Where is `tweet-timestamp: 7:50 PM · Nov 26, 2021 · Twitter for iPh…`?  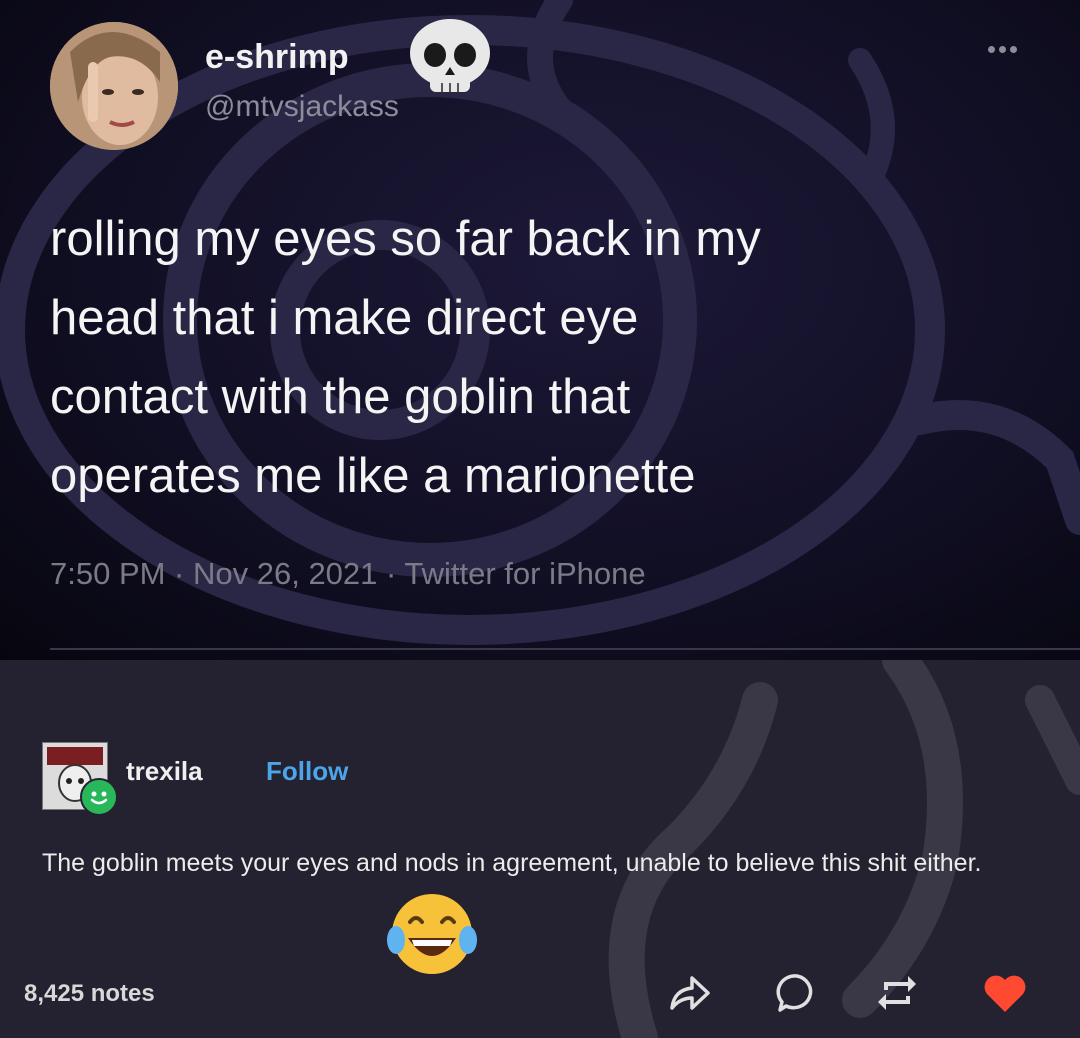
tweet-timestamp: 7:50 PM · Nov 26, 2021 · Twitter for iPh… is located at coordinates (348, 574).